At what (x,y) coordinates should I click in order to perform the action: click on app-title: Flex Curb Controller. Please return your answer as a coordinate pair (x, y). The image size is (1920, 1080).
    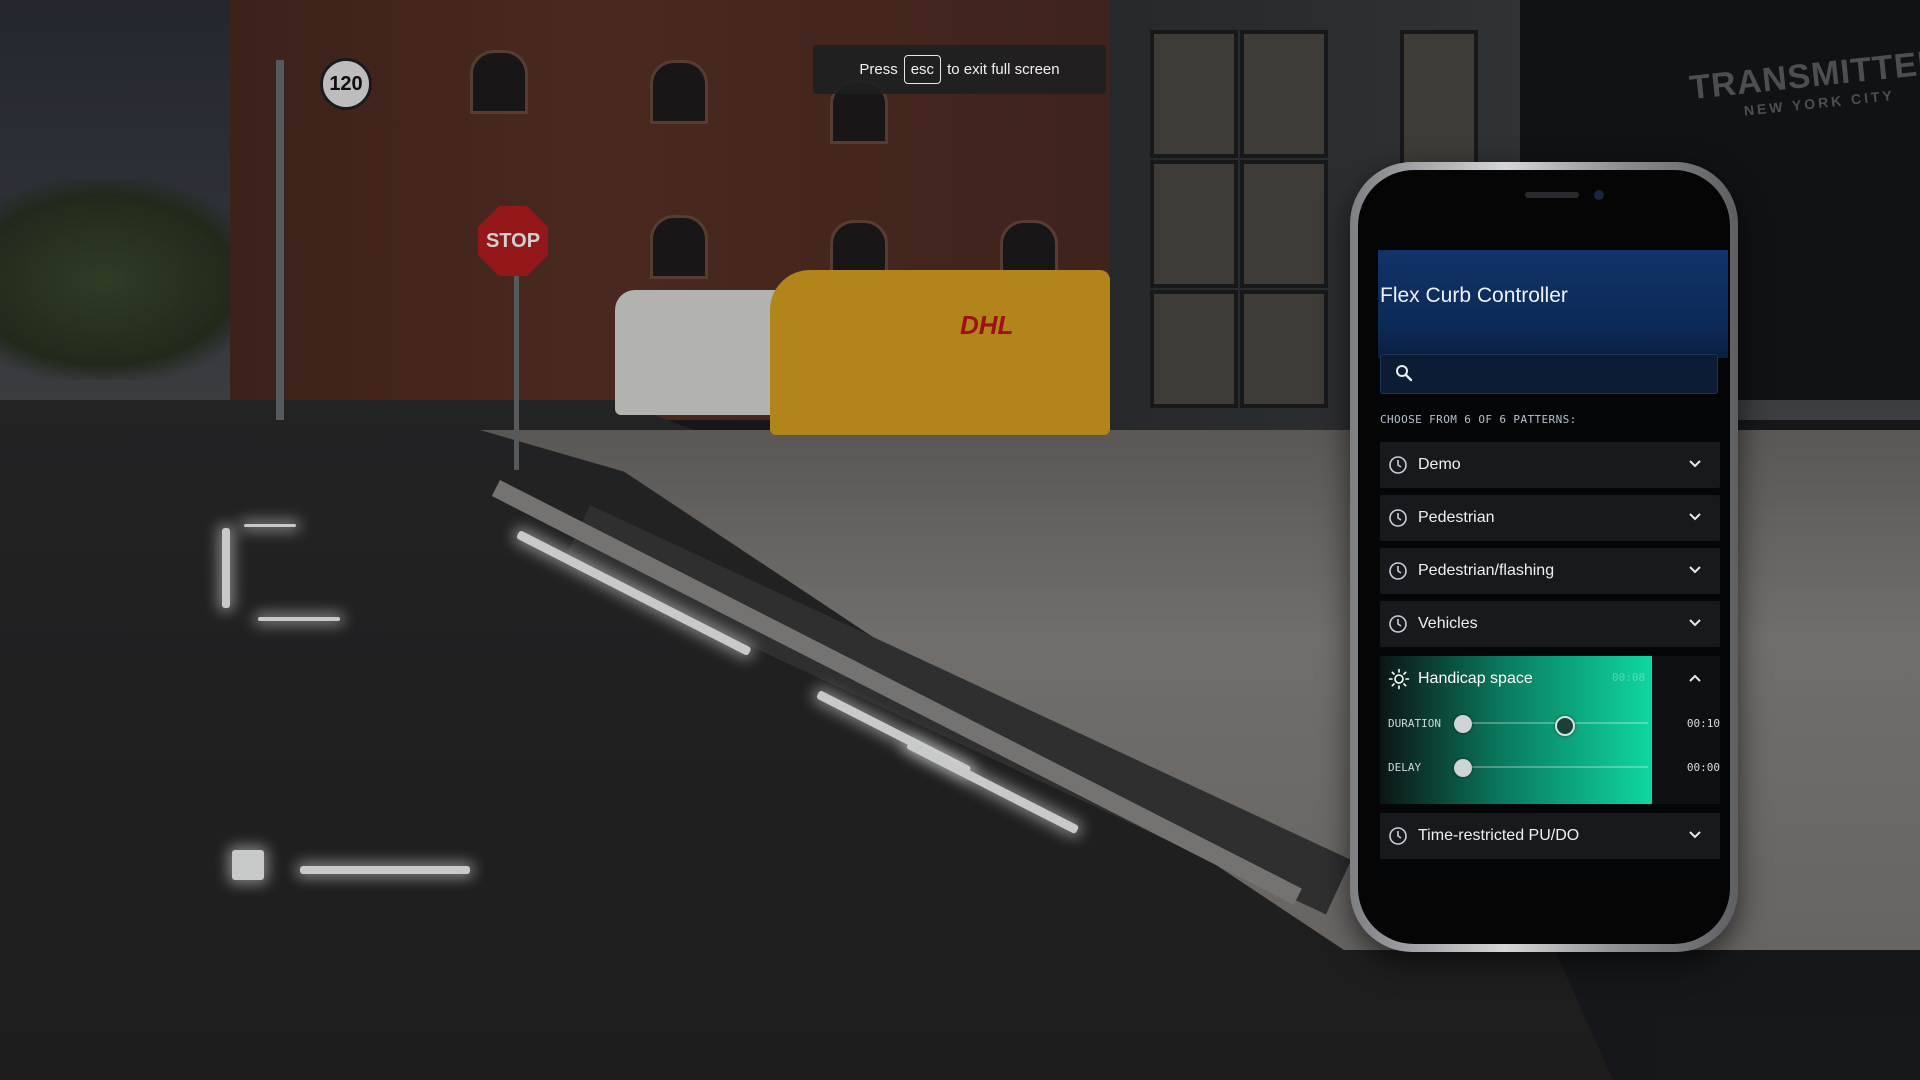
    Looking at the image, I should click on (1474, 295).